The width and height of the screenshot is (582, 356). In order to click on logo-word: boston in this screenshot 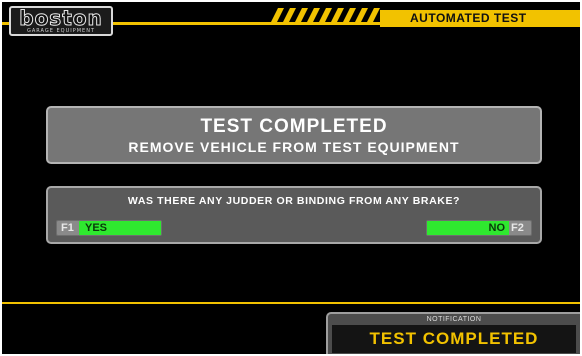, I will do `click(61, 18)`.